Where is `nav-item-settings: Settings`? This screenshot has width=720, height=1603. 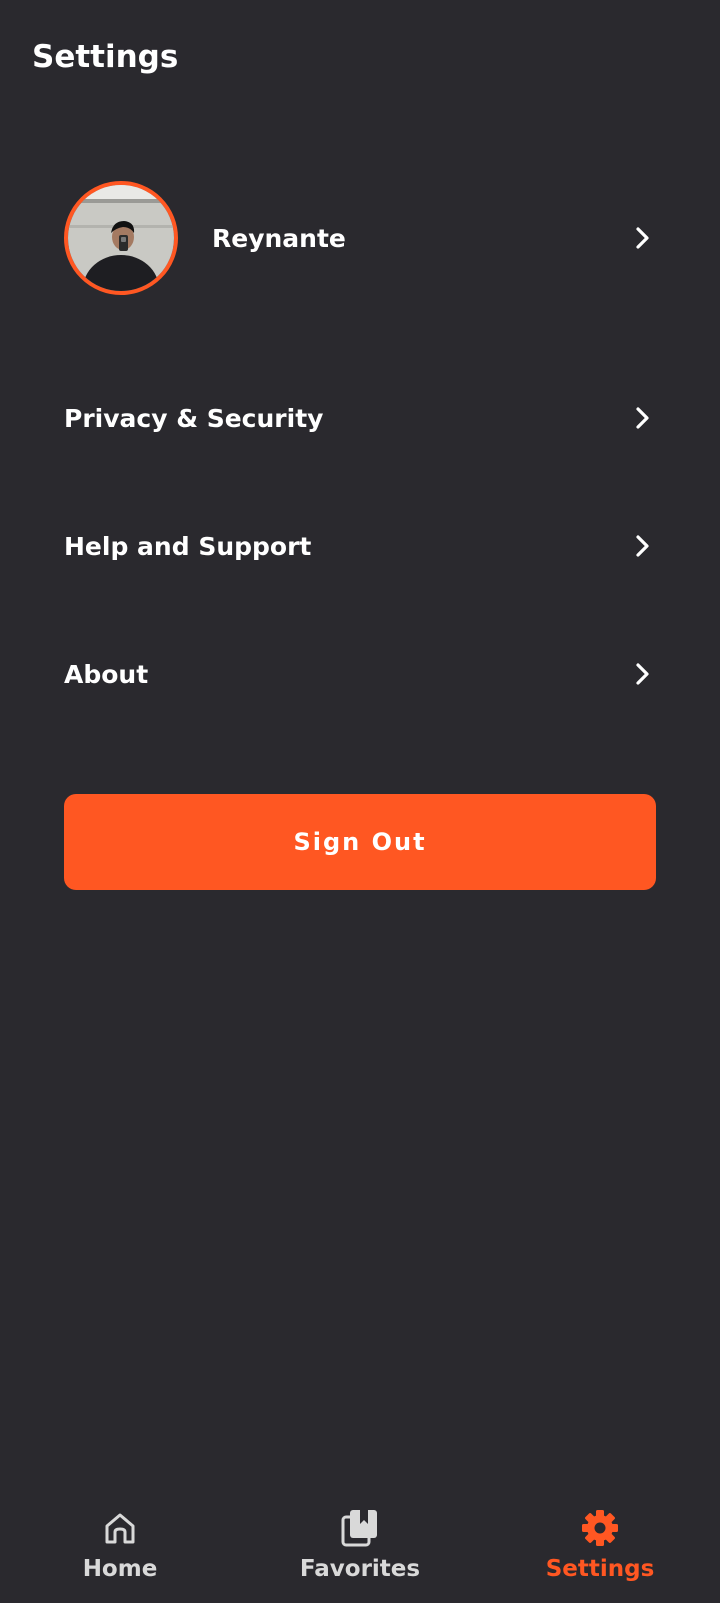 nav-item-settings: Settings is located at coordinates (600, 1549).